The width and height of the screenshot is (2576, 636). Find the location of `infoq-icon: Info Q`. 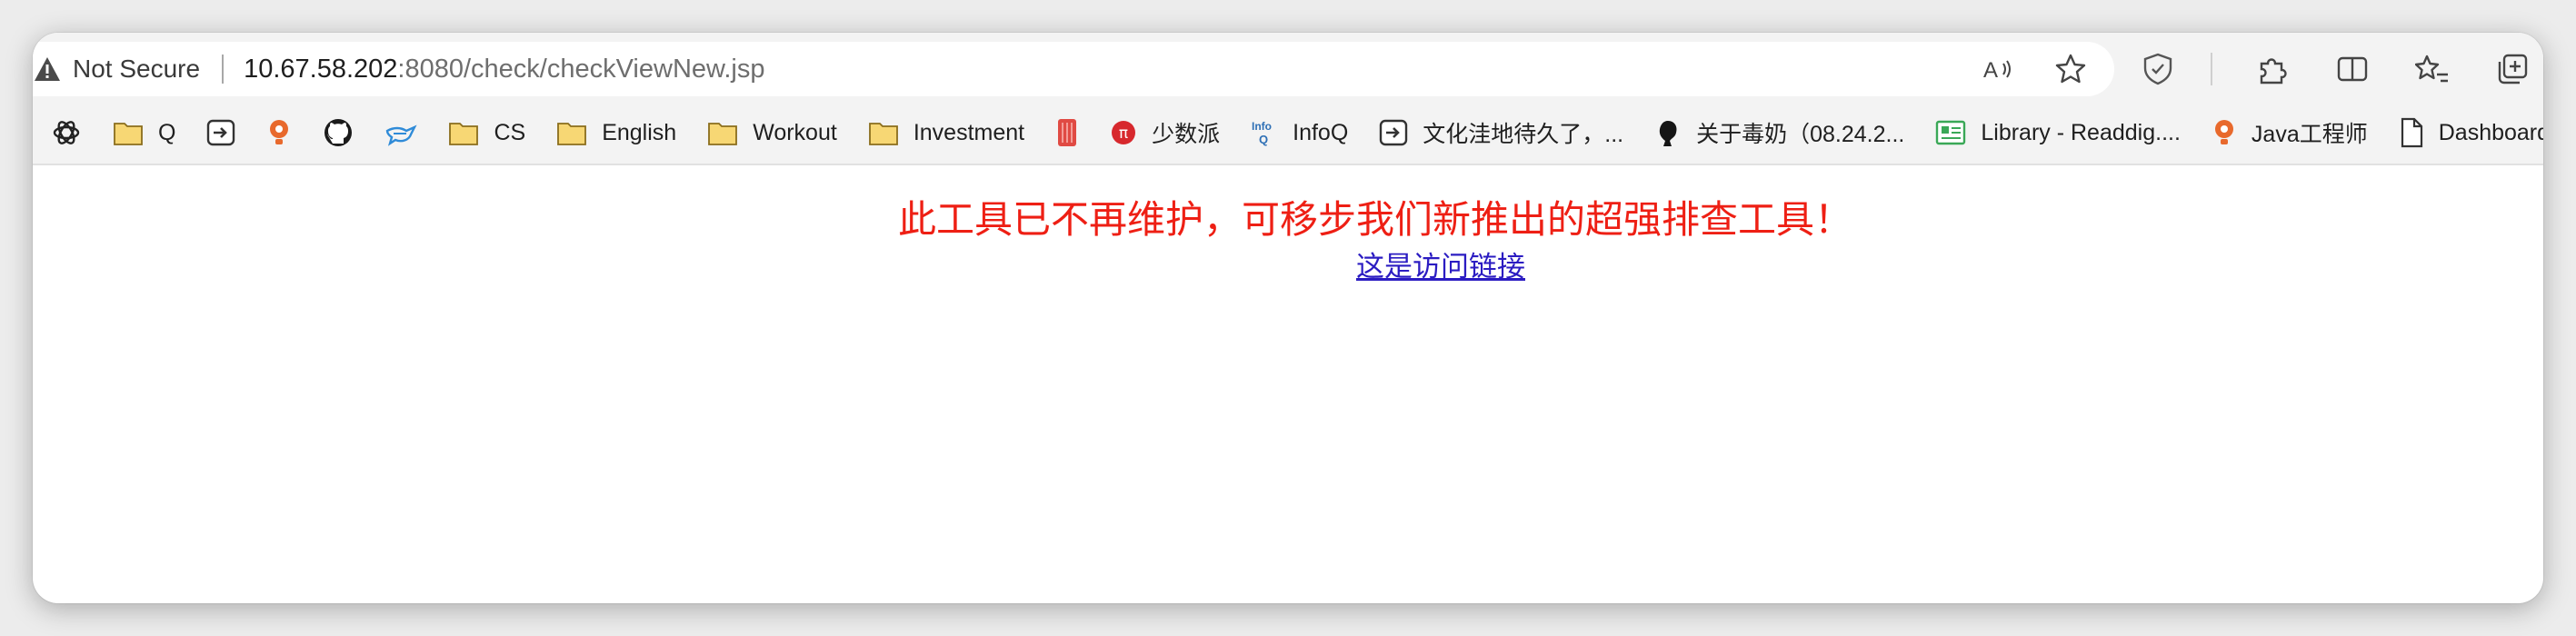

infoq-icon: Info Q is located at coordinates (1264, 132).